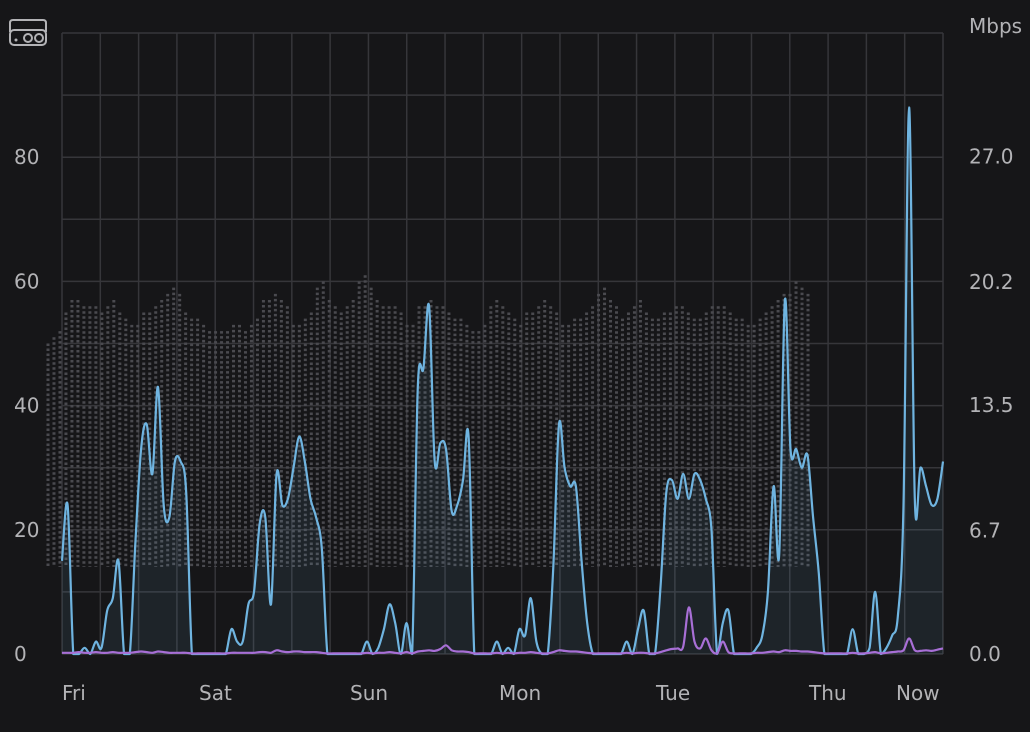 The height and width of the screenshot is (732, 1030). Describe the element at coordinates (991, 282) in the screenshot. I see `y-tick-right: 20.2` at that location.